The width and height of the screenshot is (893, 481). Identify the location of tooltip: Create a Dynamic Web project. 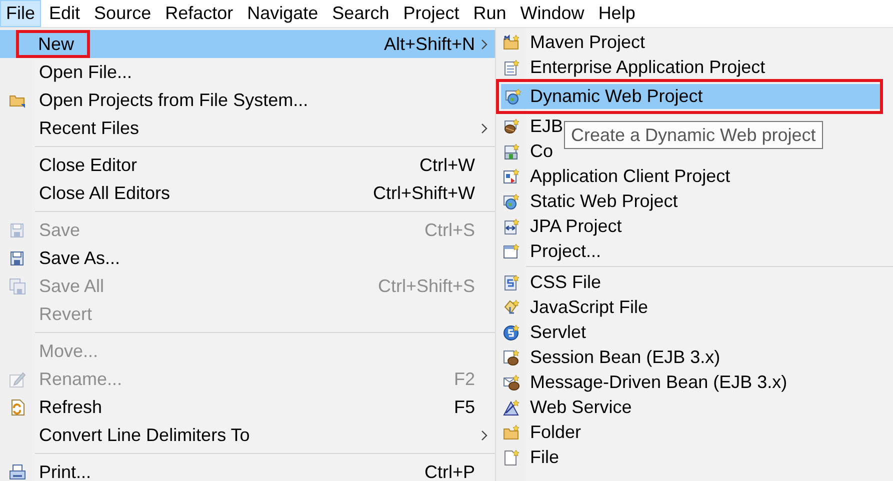
(693, 135).